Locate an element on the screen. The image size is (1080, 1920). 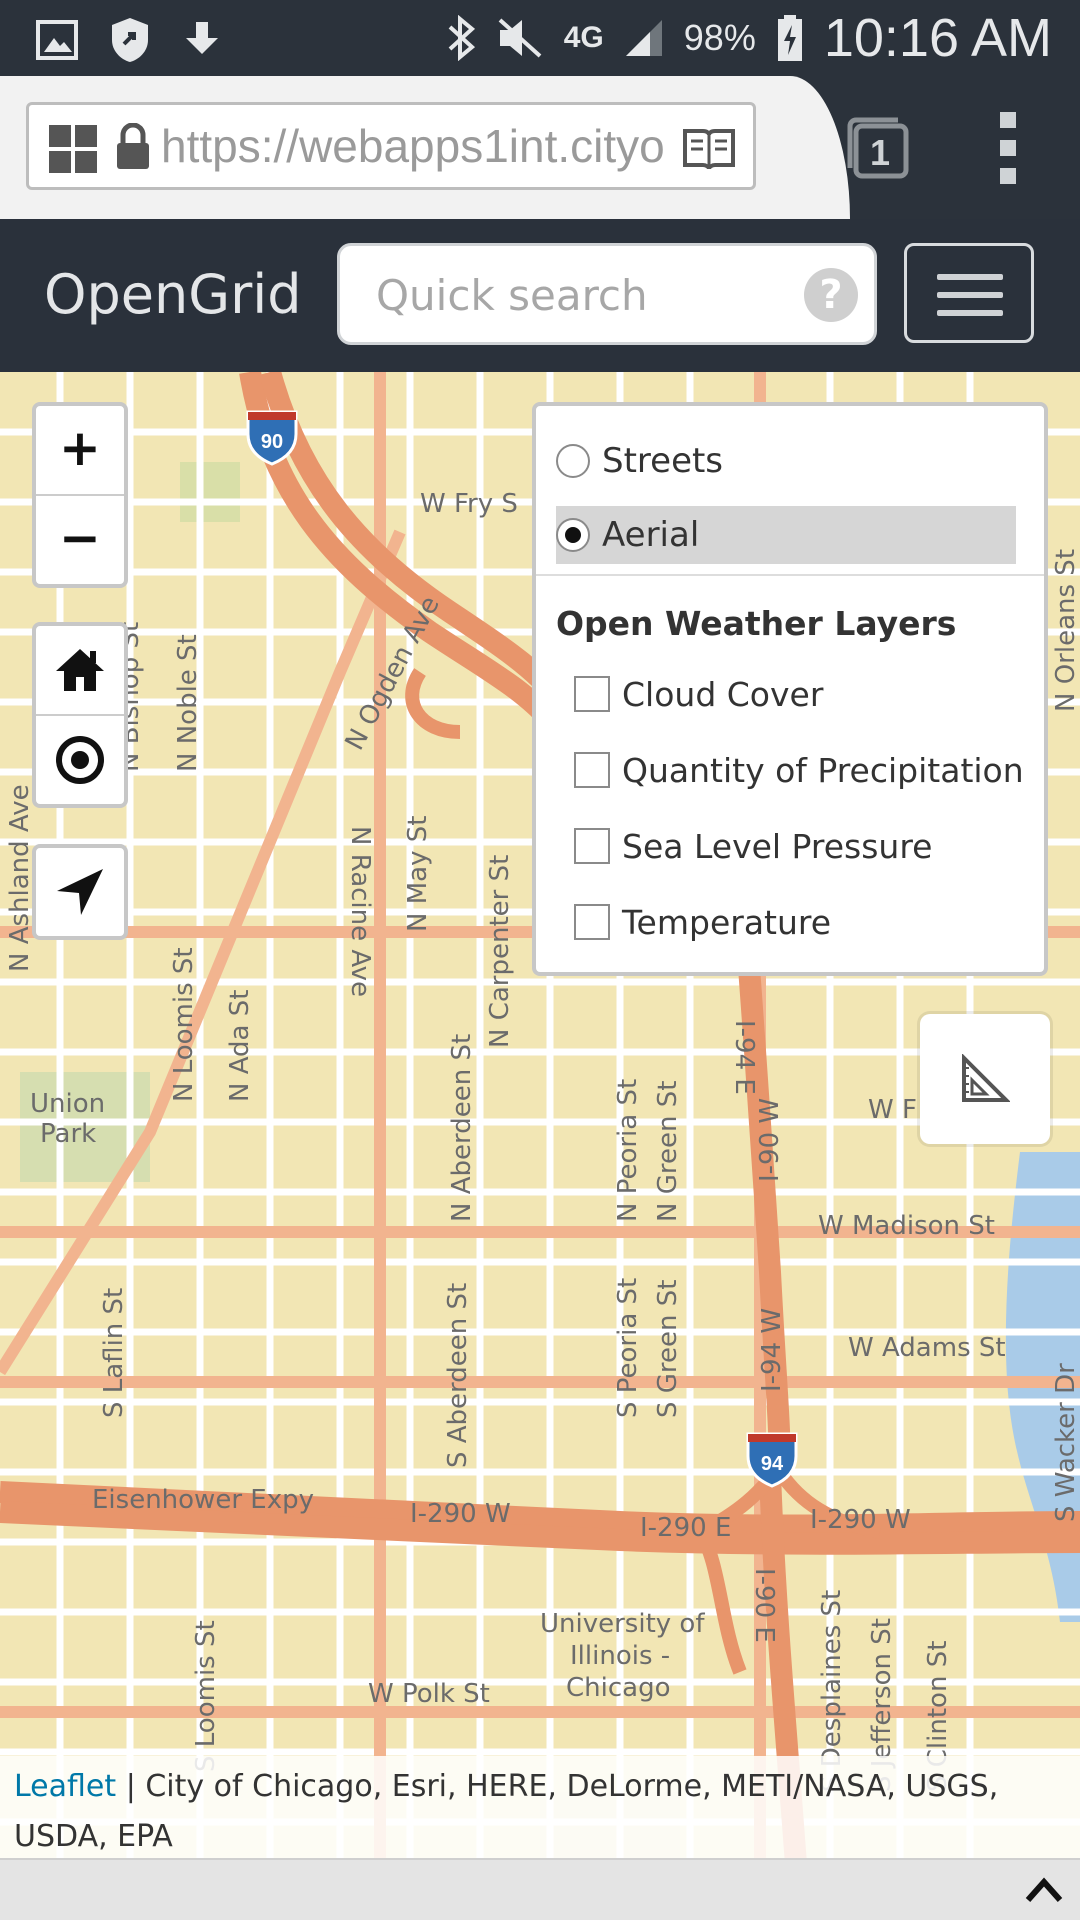
map-label: N Ashland Ave is located at coordinates (20, 878).